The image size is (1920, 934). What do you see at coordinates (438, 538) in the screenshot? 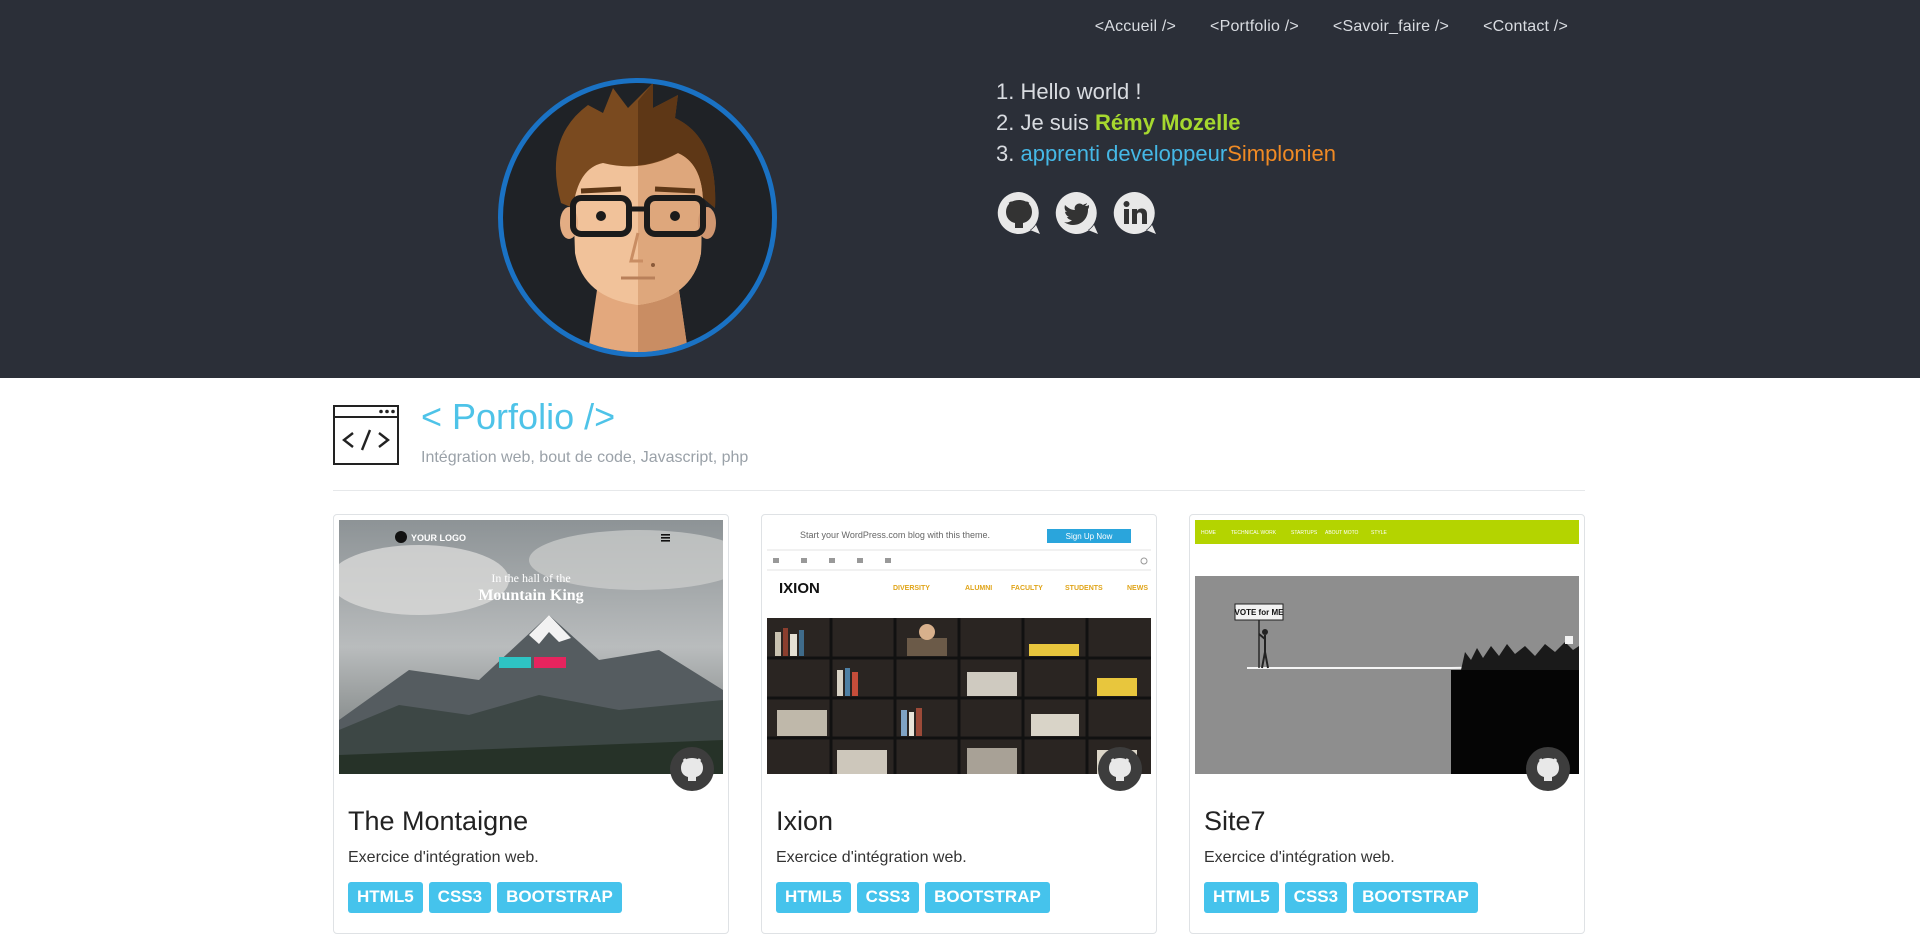
I see `thumb-logo: YOUR LOGO` at bounding box center [438, 538].